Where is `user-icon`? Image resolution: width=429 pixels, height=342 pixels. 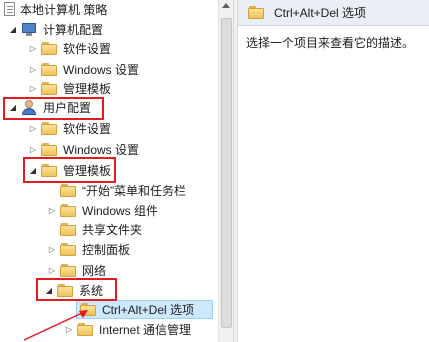 user-icon is located at coordinates (29, 107).